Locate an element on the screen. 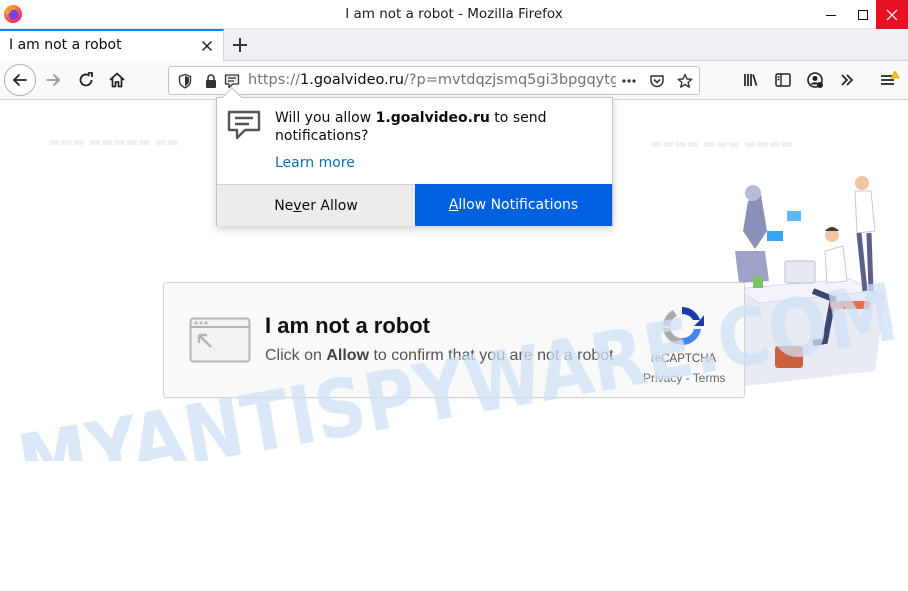 This screenshot has width=908, height=591. never-allow-label-part: Ne is located at coordinates (284, 205).